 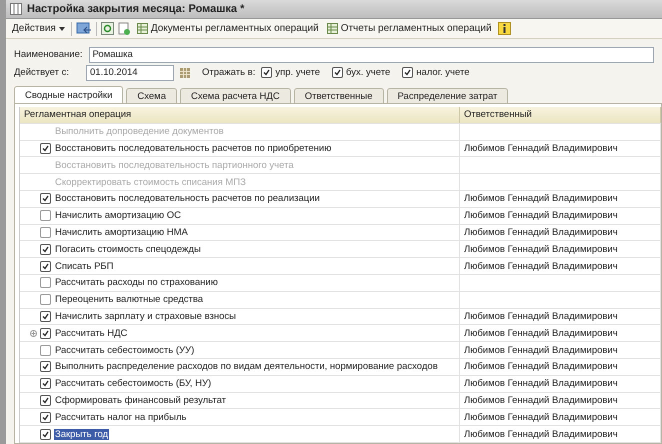 I want to click on window-title-text: Настройка закрытия месяца: Ромашка *, so click(x=135, y=9).